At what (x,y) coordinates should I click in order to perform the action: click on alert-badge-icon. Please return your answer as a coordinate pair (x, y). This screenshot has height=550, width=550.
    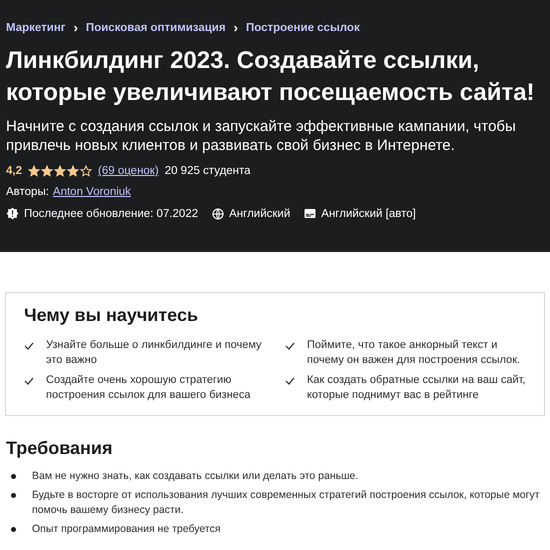
    Looking at the image, I should click on (12, 213).